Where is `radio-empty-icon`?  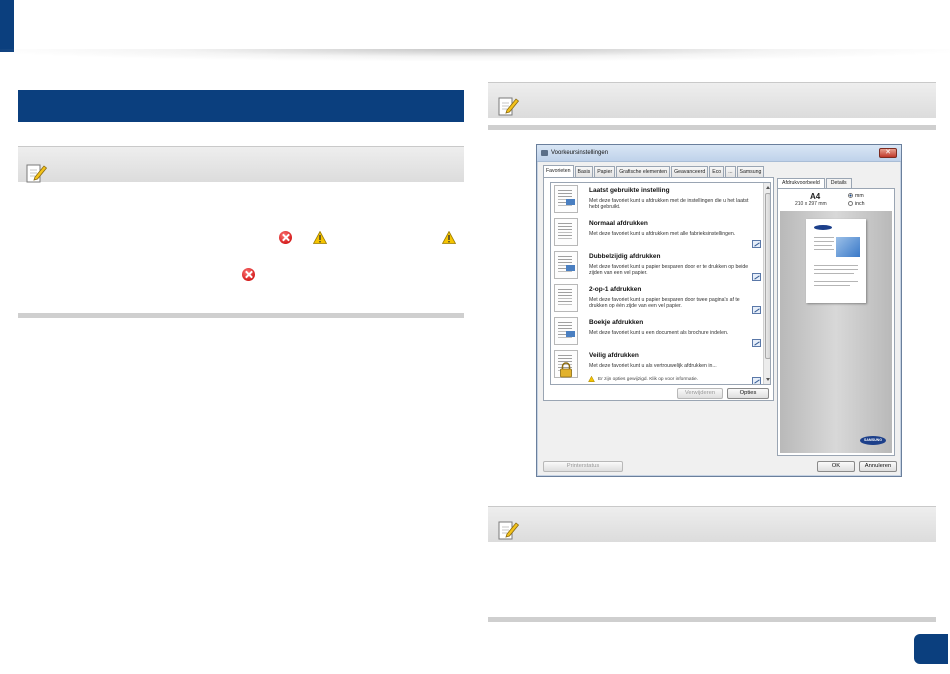
radio-empty-icon is located at coordinates (850, 203).